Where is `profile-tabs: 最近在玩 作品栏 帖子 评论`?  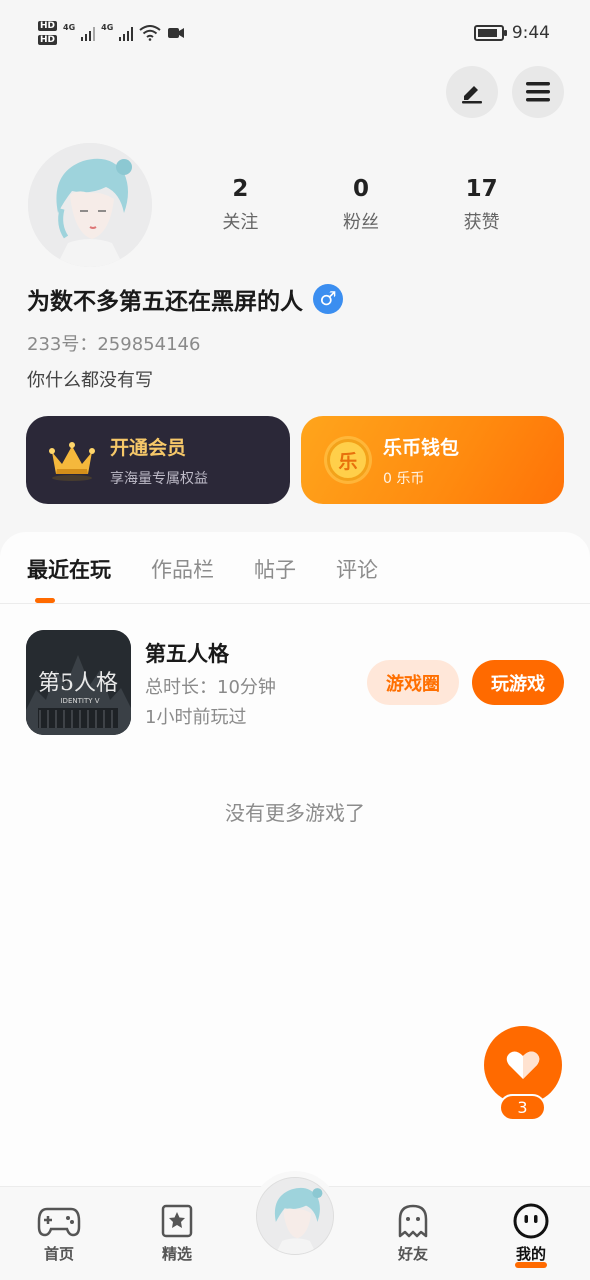 profile-tabs: 最近在玩 作品栏 帖子 评论 is located at coordinates (202, 569).